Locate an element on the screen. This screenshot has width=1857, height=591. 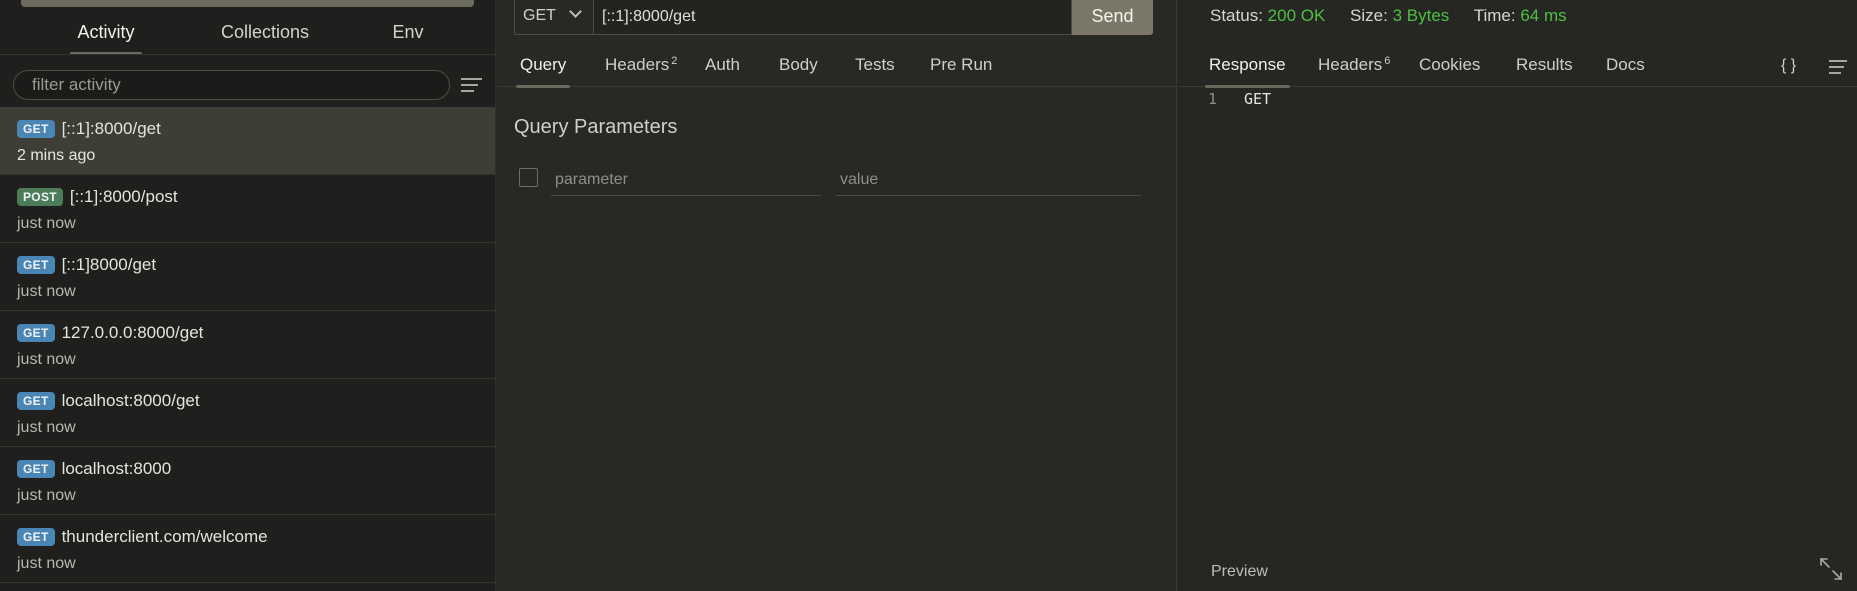
activity-url: localhost:8000/get is located at coordinates (130, 400).